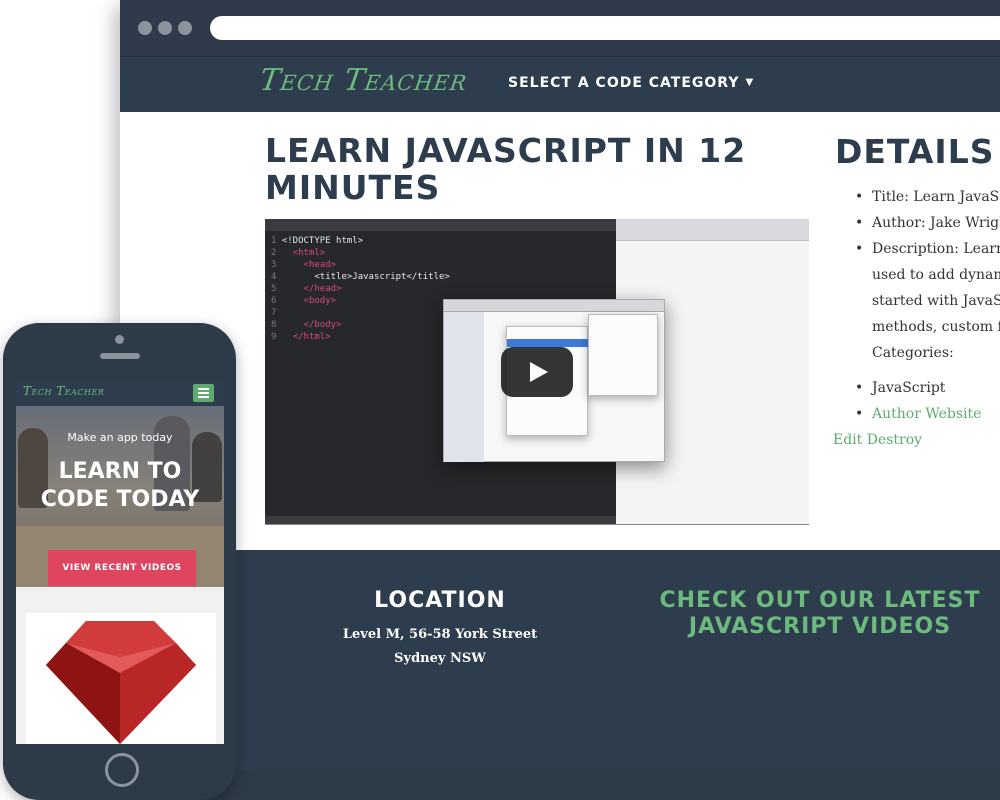 The width and height of the screenshot is (1000, 800). I want to click on code-line: <body>, so click(320, 301).